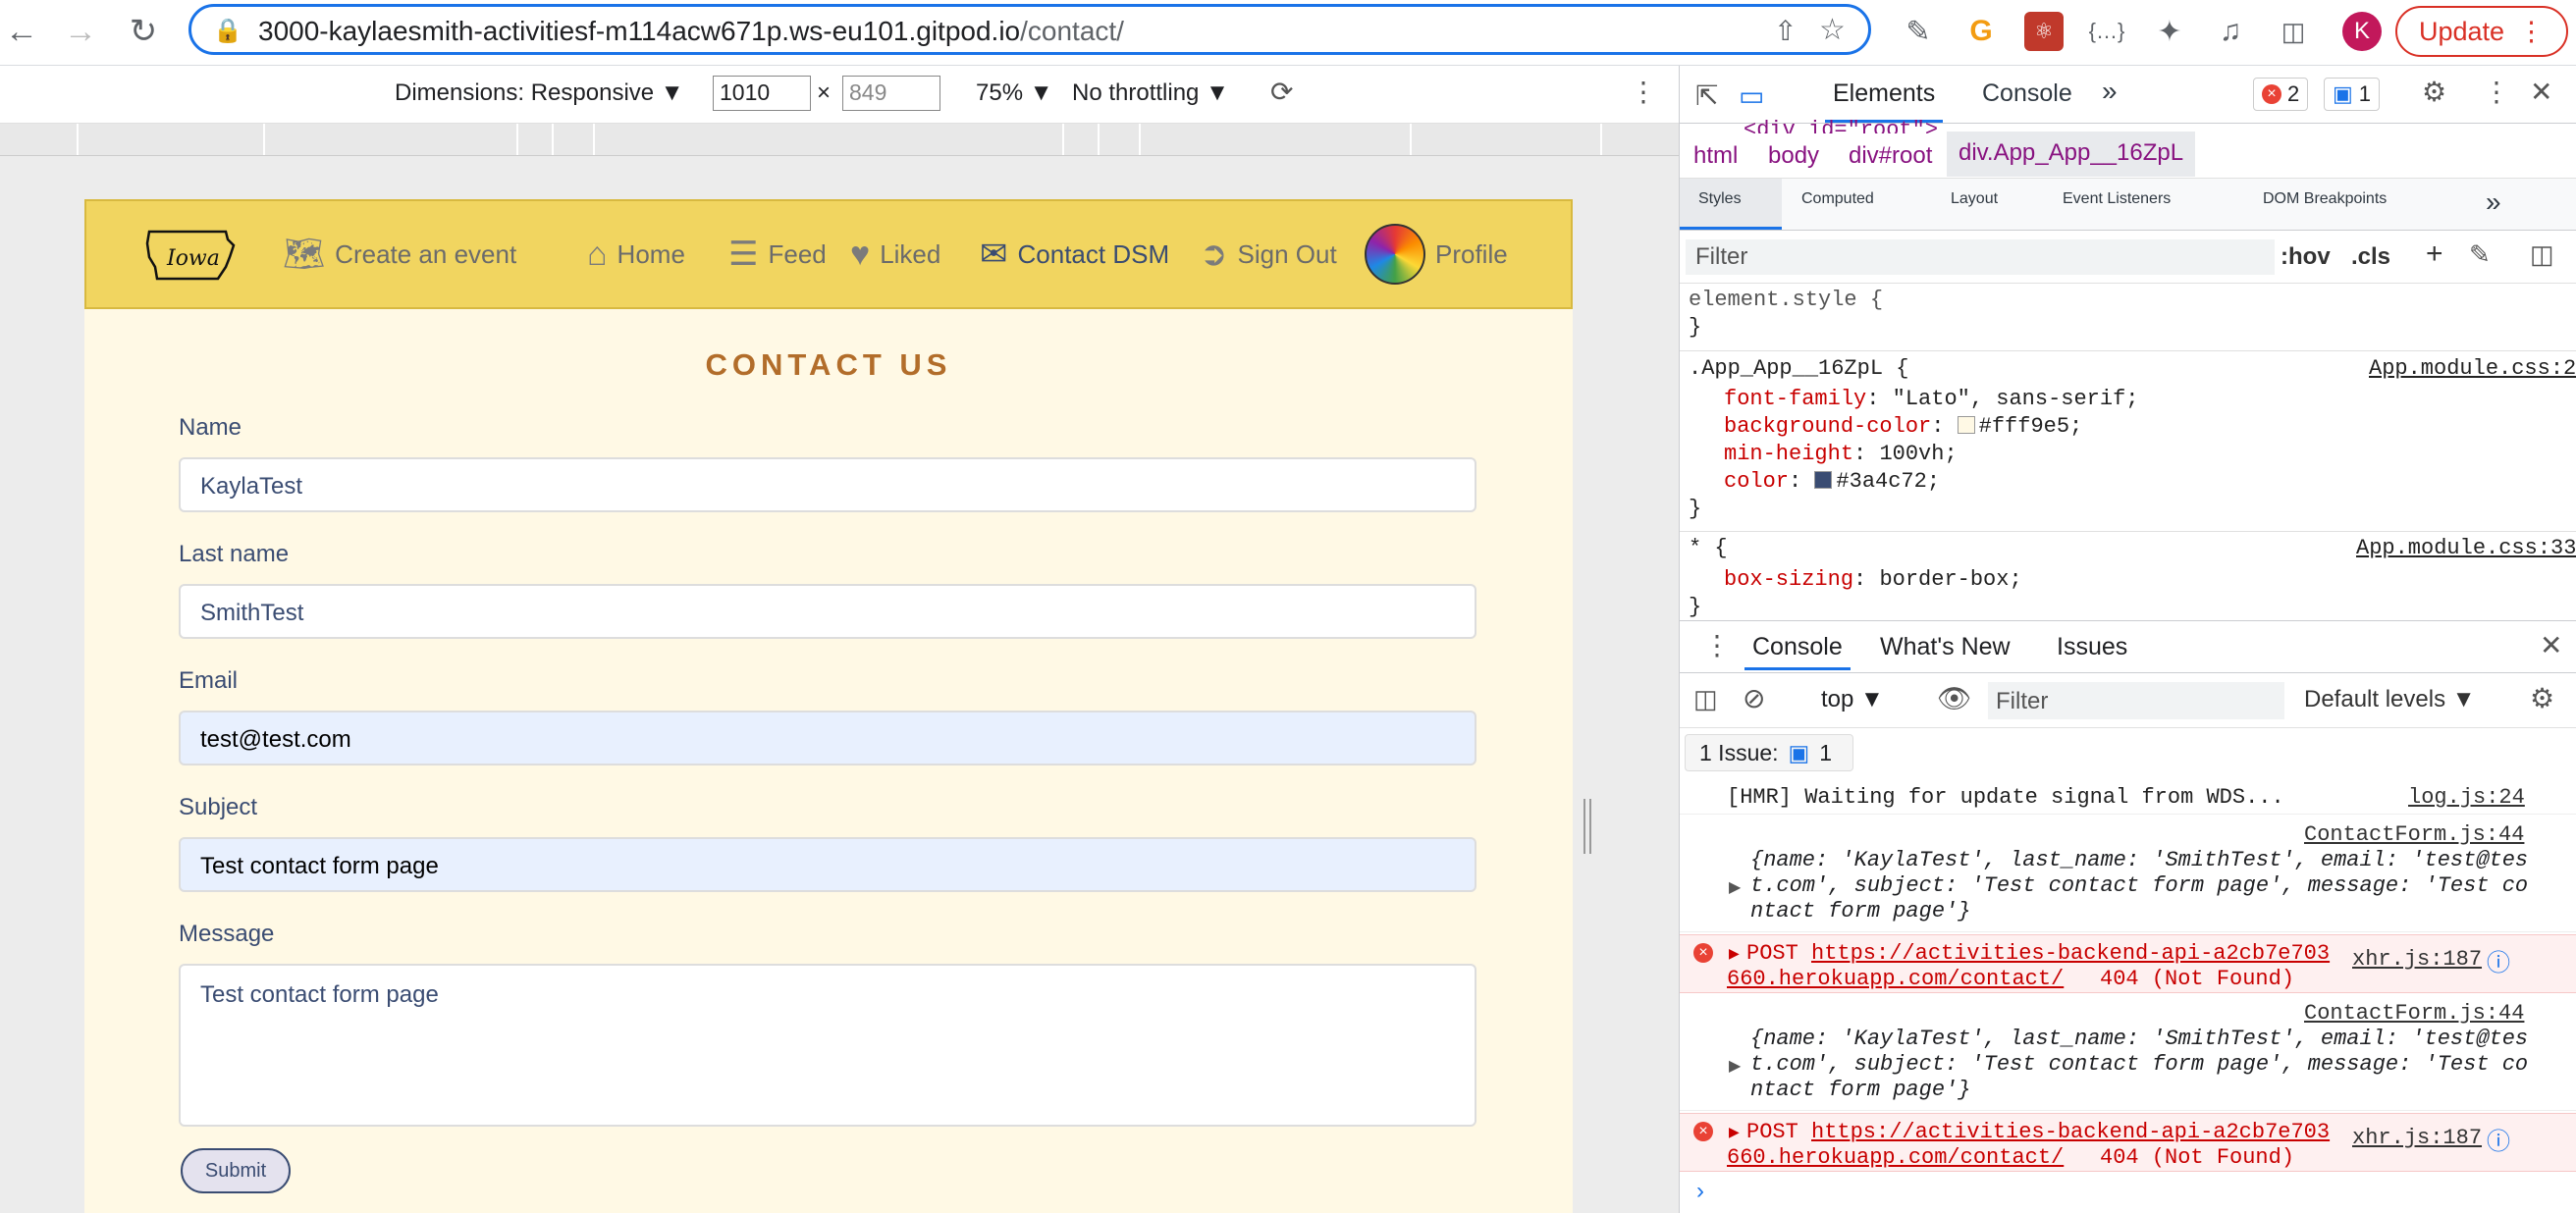  I want to click on tab-more: », so click(2110, 91).